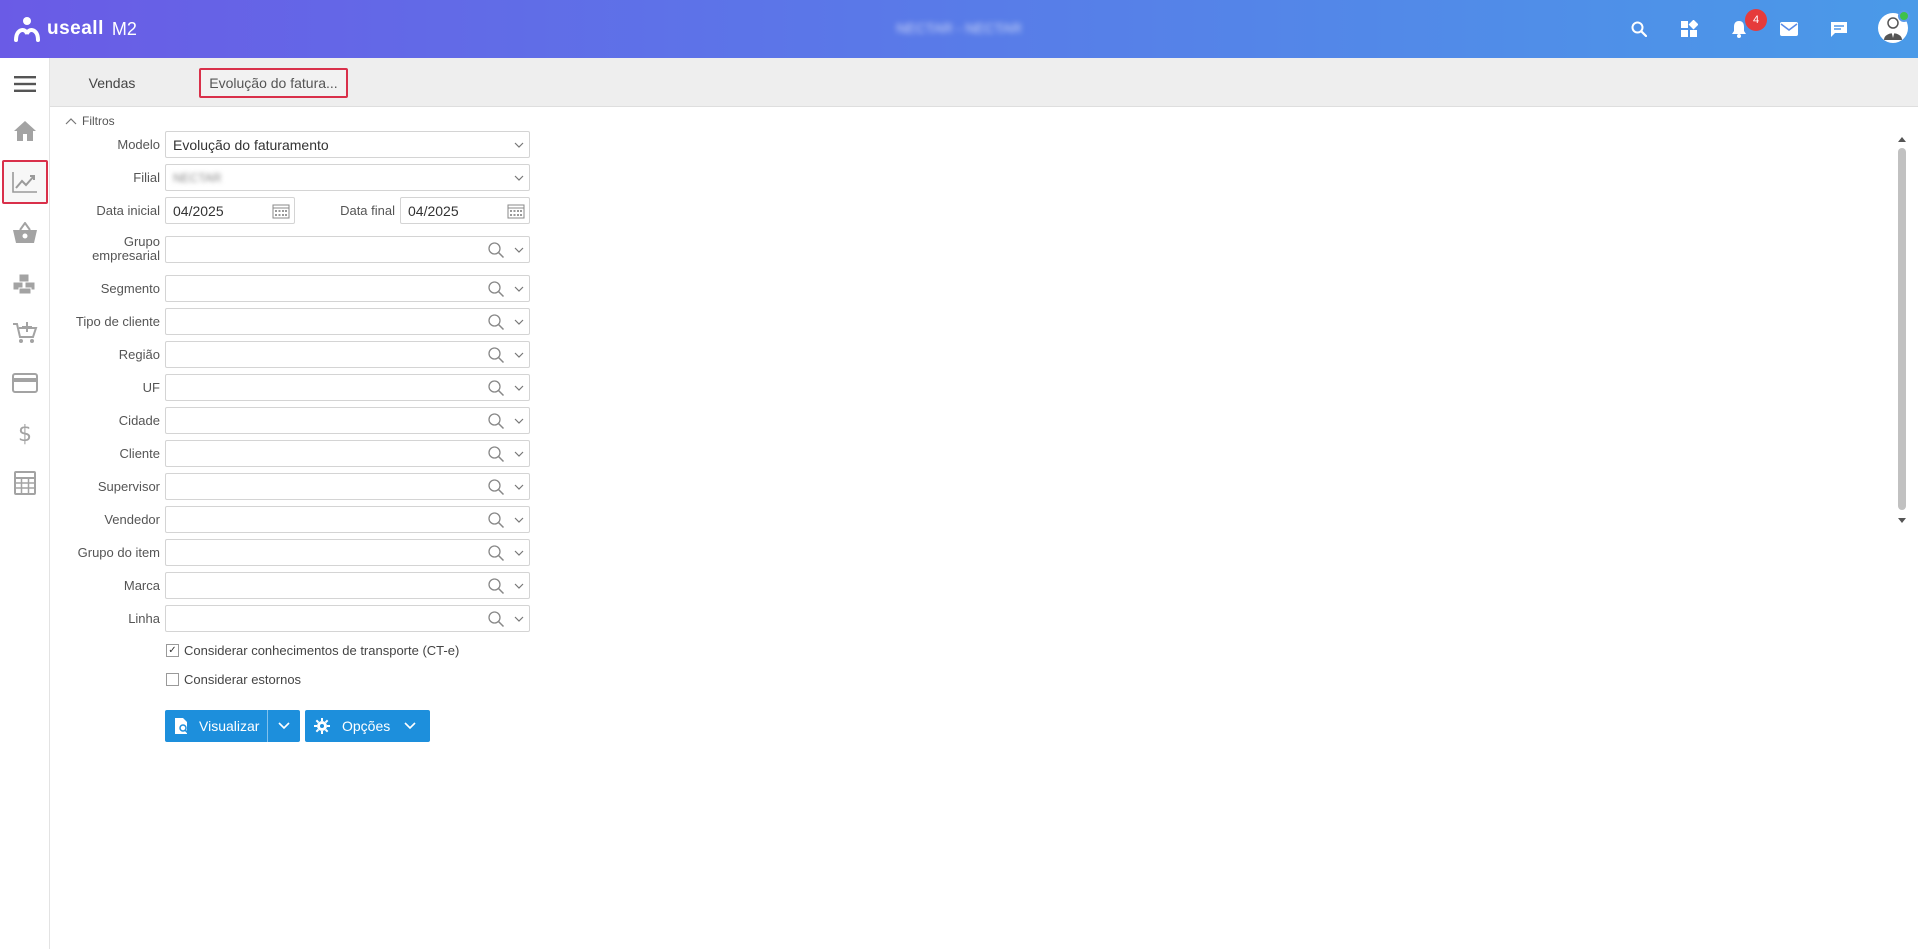  Describe the element at coordinates (172, 679) in the screenshot. I see `checkbox-estornos-box` at that location.